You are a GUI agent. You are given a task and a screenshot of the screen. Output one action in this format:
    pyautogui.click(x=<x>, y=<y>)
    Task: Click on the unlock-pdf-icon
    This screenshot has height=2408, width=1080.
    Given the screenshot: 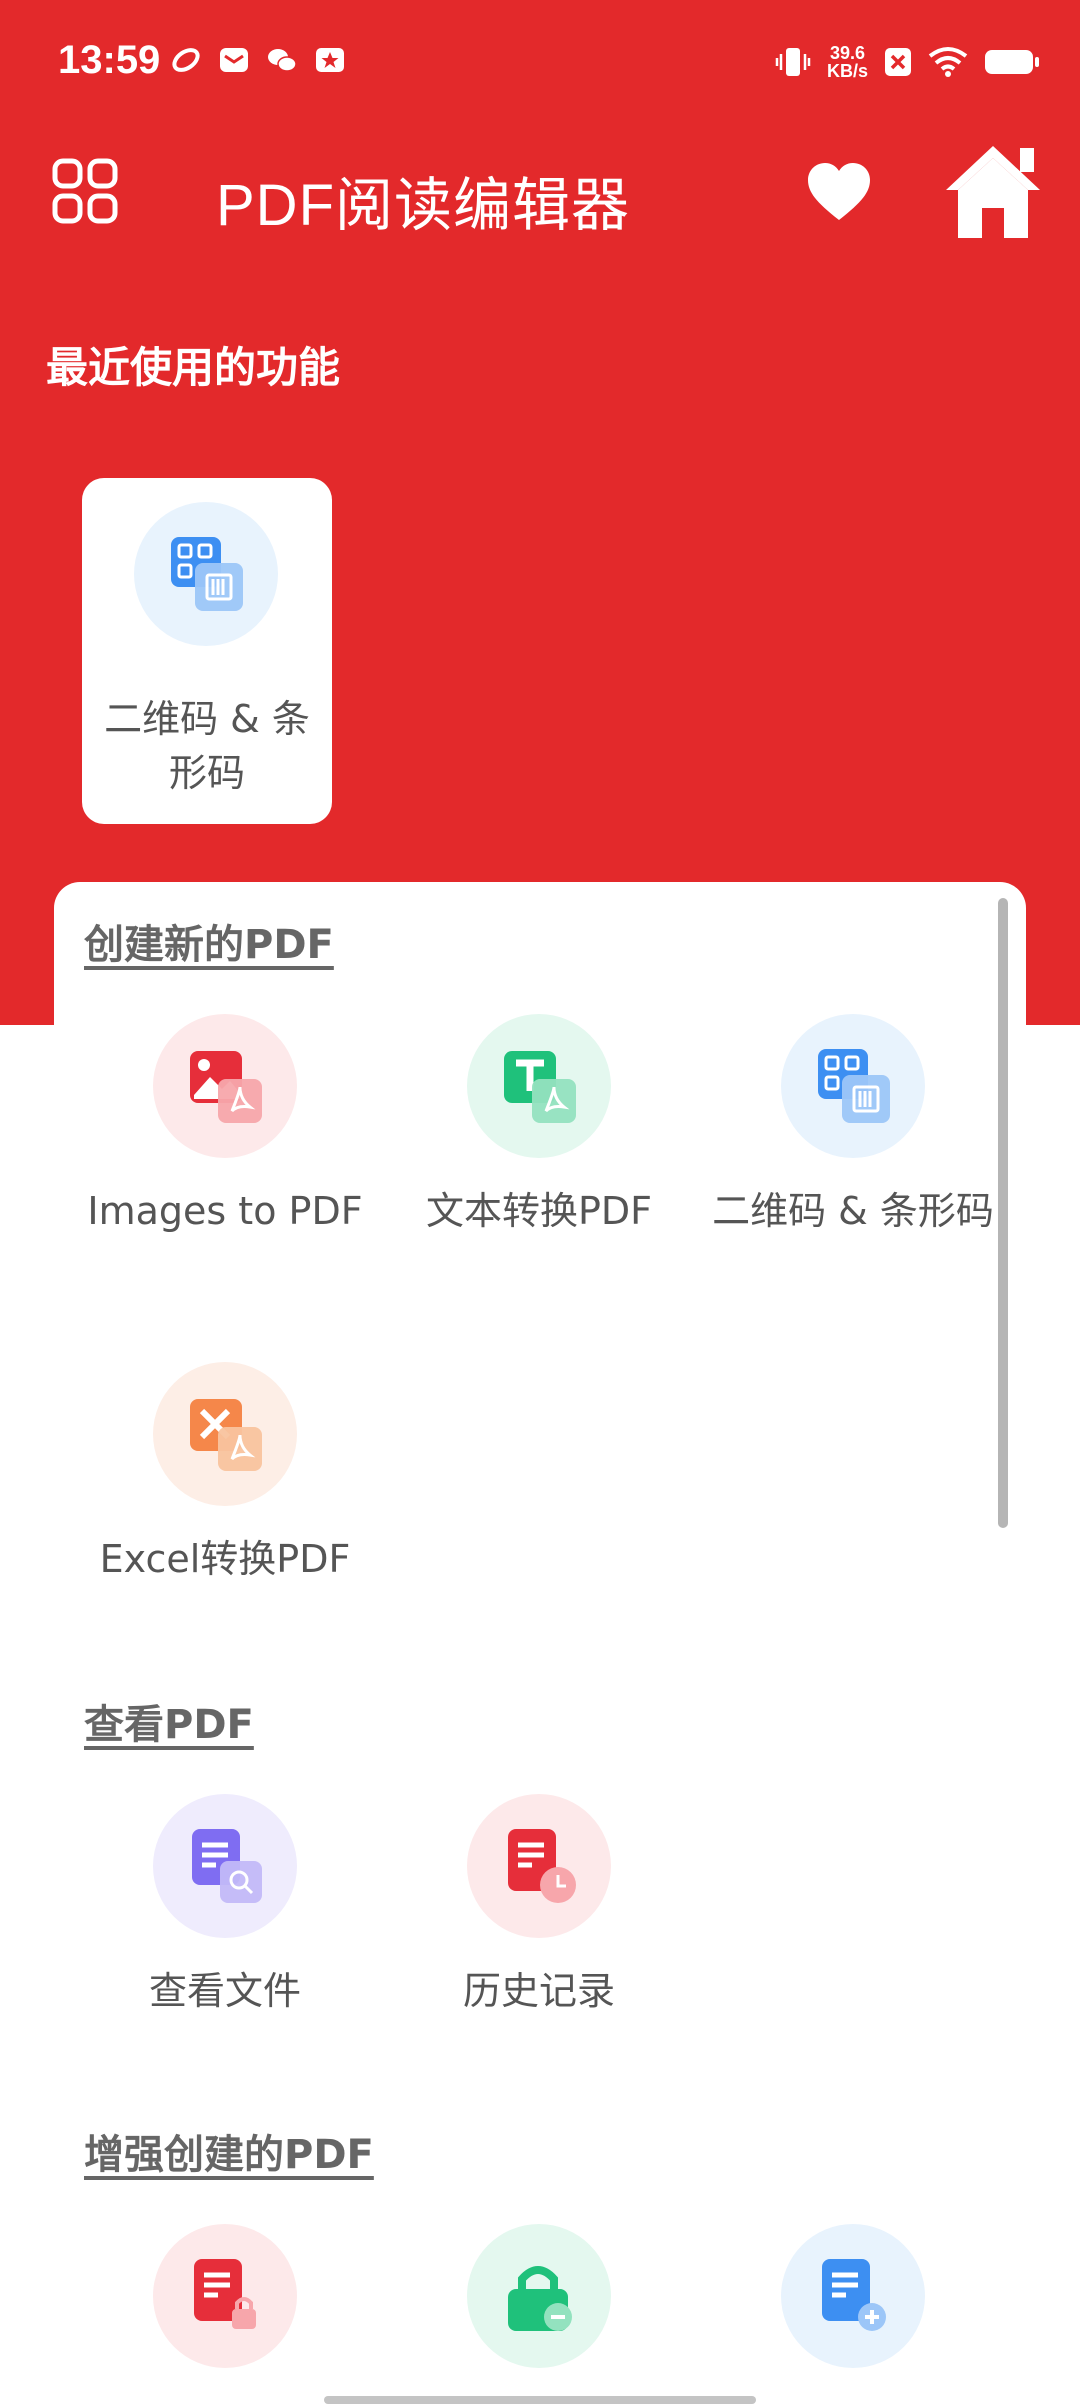 What is the action you would take?
    pyautogui.click(x=539, y=2296)
    